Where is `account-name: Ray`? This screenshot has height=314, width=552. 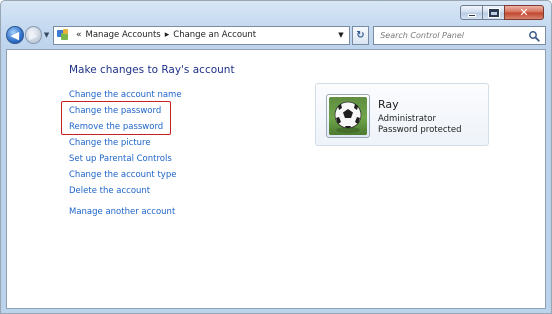
account-name: Ray is located at coordinates (388, 104).